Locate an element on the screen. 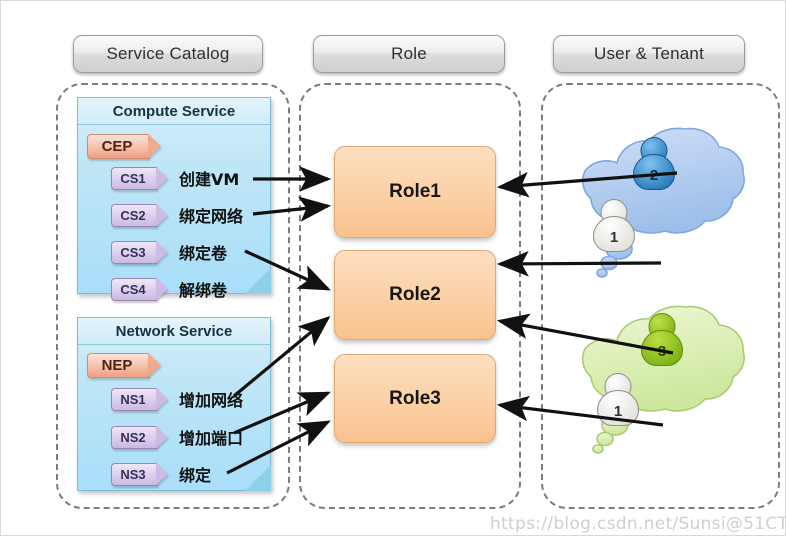 Image resolution: width=786 pixels, height=537 pixels. tag-cs3-code: CS3 is located at coordinates (134, 252).